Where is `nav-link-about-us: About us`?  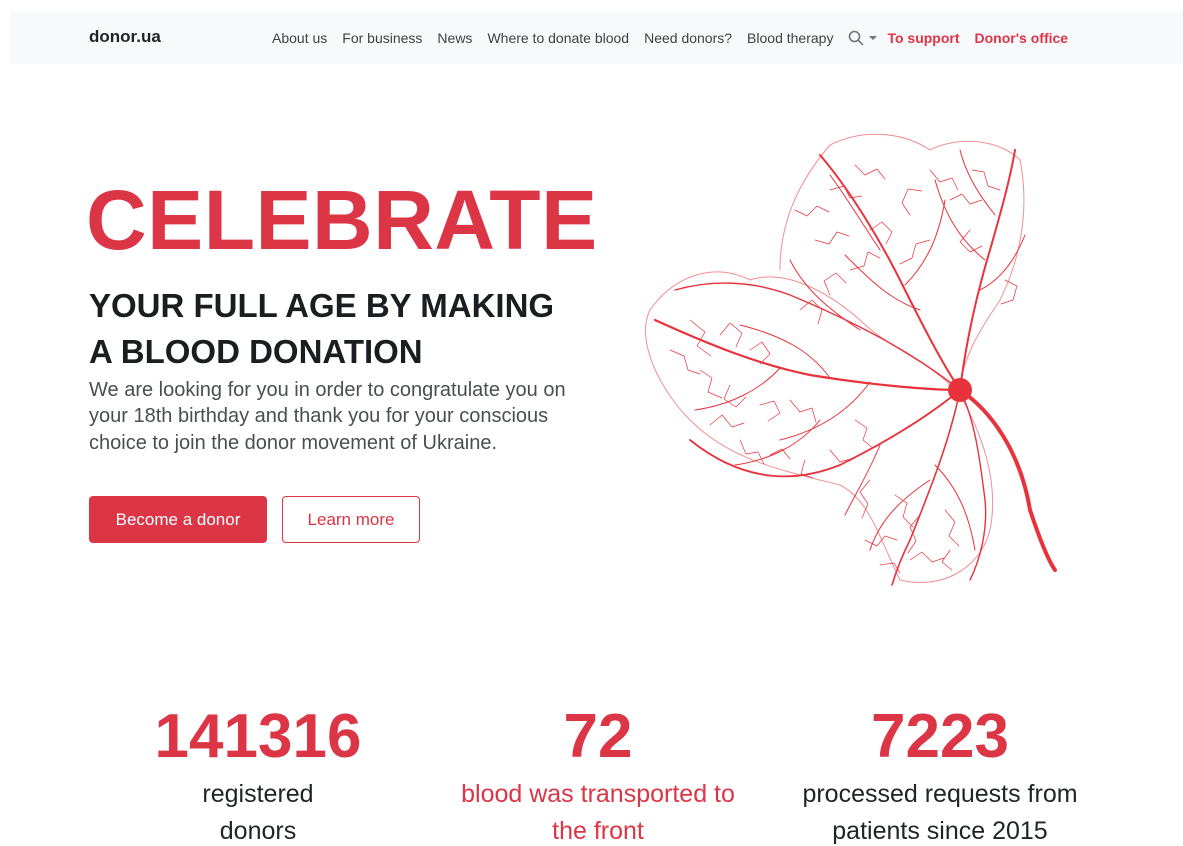 nav-link-about-us: About us is located at coordinates (299, 38).